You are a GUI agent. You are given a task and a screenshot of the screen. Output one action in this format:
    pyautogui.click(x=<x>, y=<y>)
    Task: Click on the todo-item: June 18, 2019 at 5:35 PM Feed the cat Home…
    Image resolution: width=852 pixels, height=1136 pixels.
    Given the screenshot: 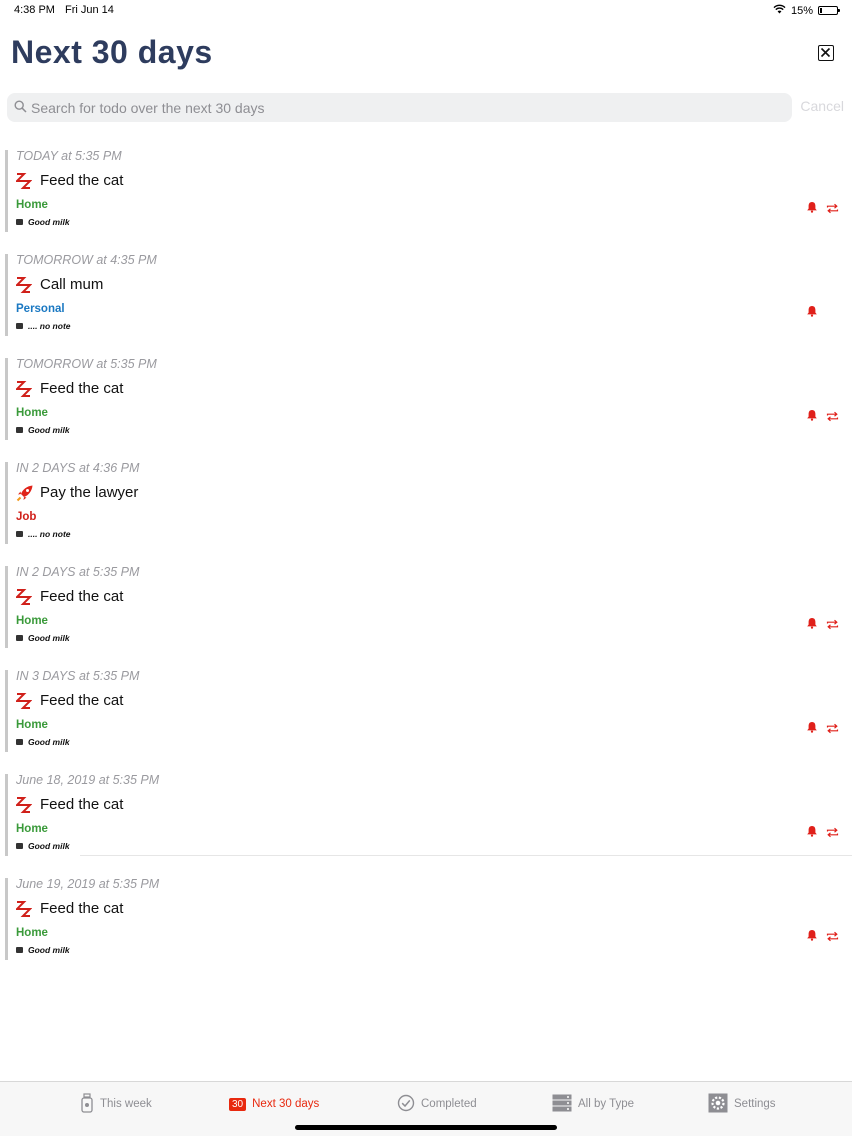 What is the action you would take?
    pyautogui.click(x=426, y=820)
    